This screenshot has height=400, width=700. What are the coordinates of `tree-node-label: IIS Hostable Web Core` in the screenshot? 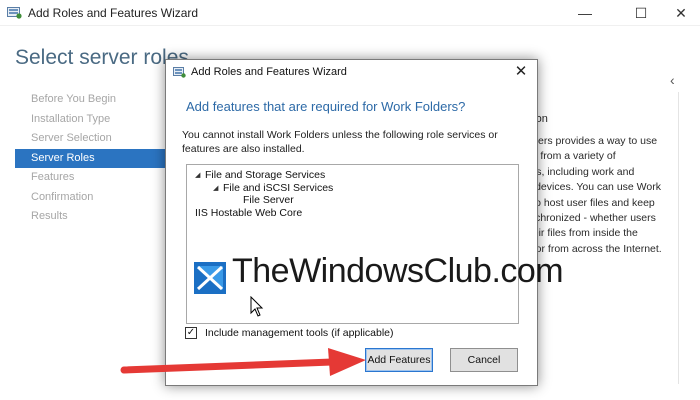 It's located at (249, 212).